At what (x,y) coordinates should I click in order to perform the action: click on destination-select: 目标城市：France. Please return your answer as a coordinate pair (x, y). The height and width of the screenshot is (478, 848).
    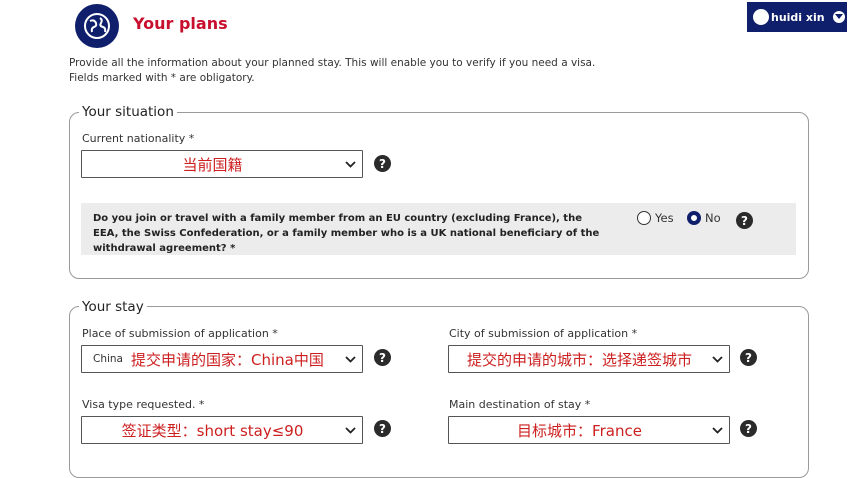
    Looking at the image, I should click on (589, 430).